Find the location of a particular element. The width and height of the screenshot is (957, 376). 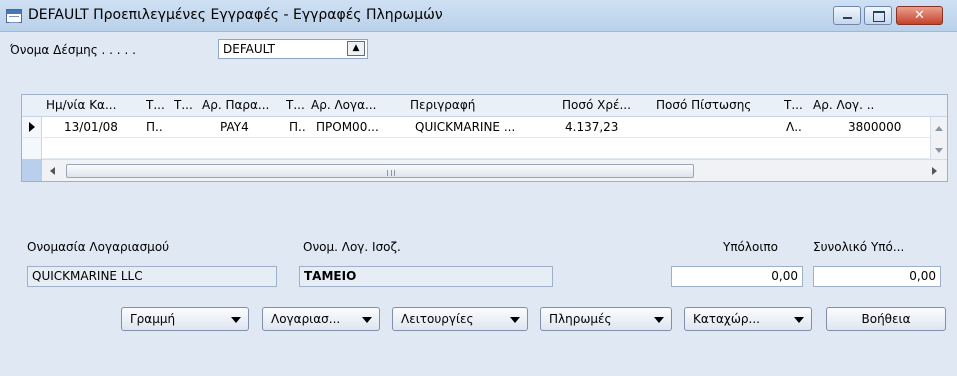

bal-account-name-label: Ονομ. Λογ. Ισοζ. is located at coordinates (352, 247).